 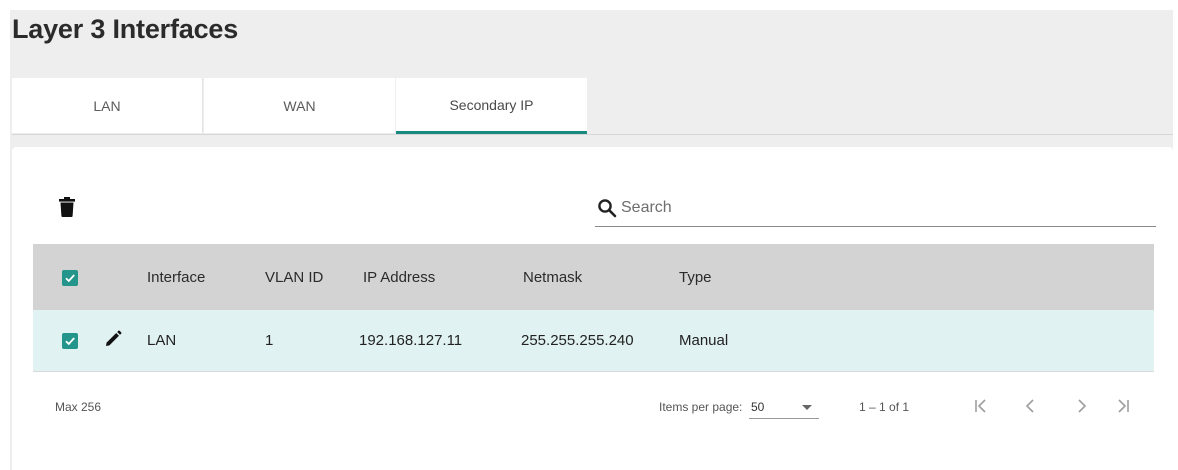 I want to click on pagination-range: 1 – 1 of 1, so click(x=884, y=407).